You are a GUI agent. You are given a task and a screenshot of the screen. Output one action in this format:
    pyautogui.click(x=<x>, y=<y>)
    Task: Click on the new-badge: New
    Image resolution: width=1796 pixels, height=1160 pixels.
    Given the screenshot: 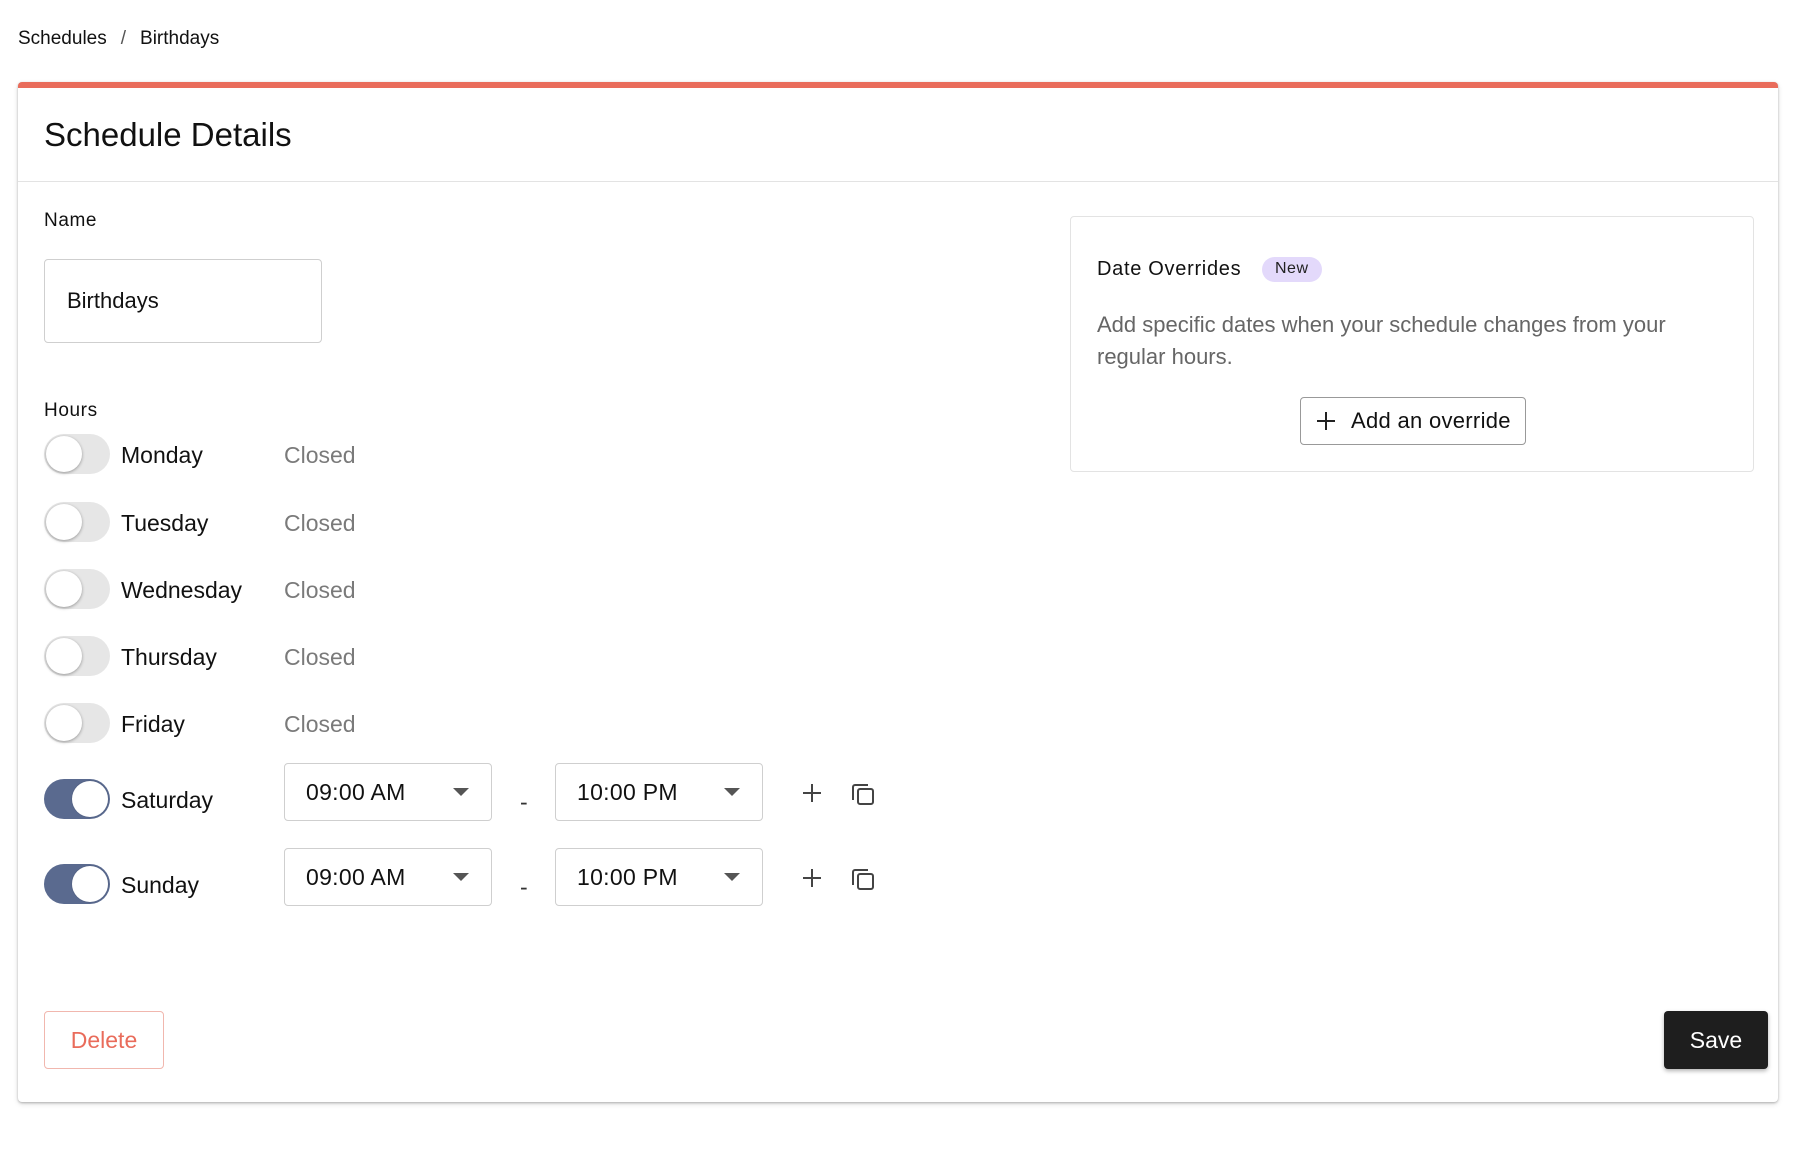 What is the action you would take?
    pyautogui.click(x=1292, y=269)
    